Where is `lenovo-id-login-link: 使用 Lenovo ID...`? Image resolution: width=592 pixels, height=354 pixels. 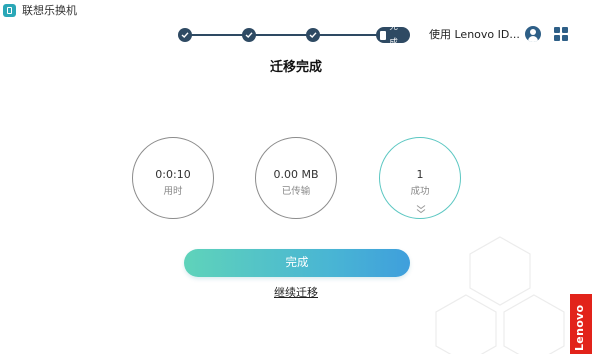 lenovo-id-login-link: 使用 Lenovo ID... is located at coordinates (474, 35).